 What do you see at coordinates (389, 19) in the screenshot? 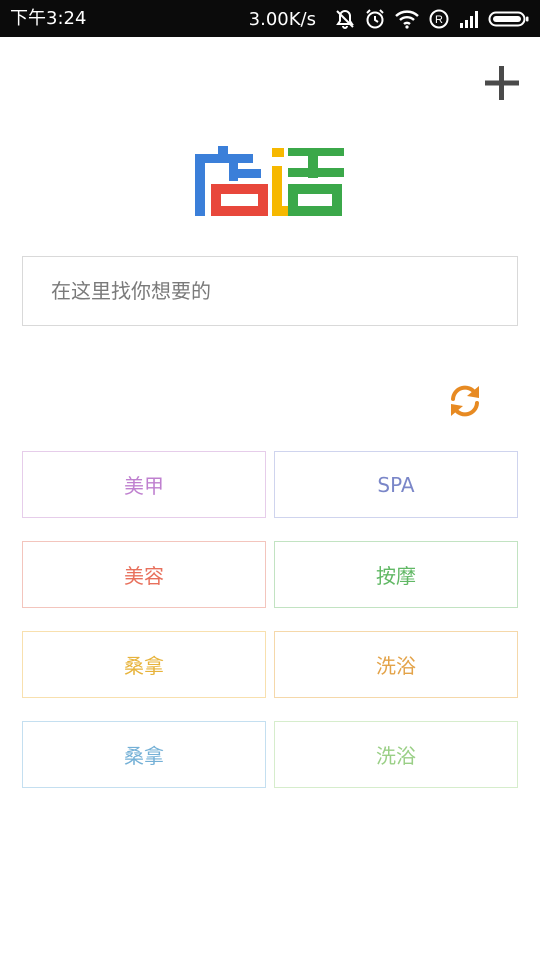
I see `status-icons: 3.00K/s R` at bounding box center [389, 19].